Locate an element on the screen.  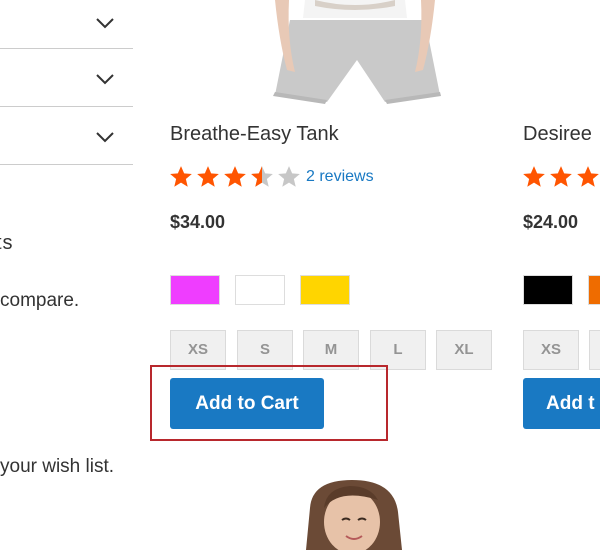
color-swatch-yellow is located at coordinates (325, 290).